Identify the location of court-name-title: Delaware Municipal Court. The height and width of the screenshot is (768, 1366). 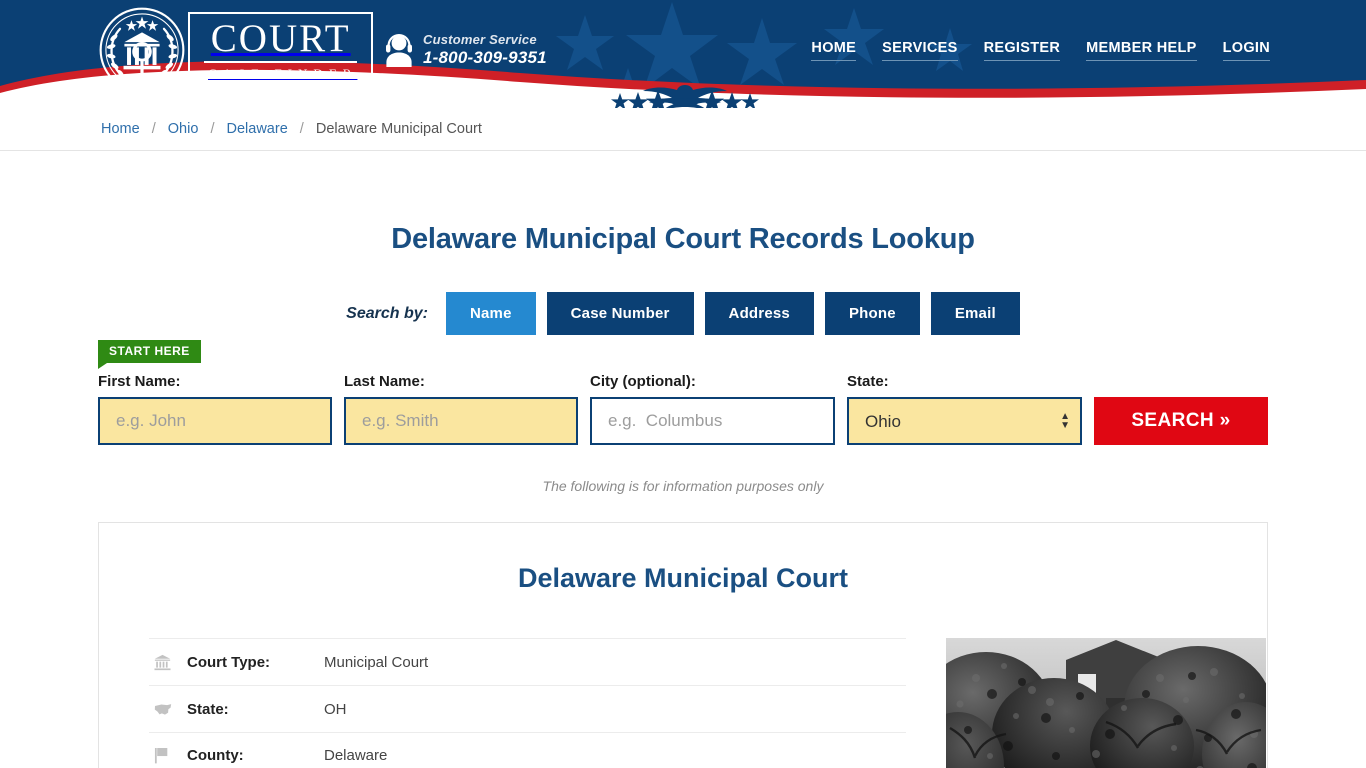
(683, 578).